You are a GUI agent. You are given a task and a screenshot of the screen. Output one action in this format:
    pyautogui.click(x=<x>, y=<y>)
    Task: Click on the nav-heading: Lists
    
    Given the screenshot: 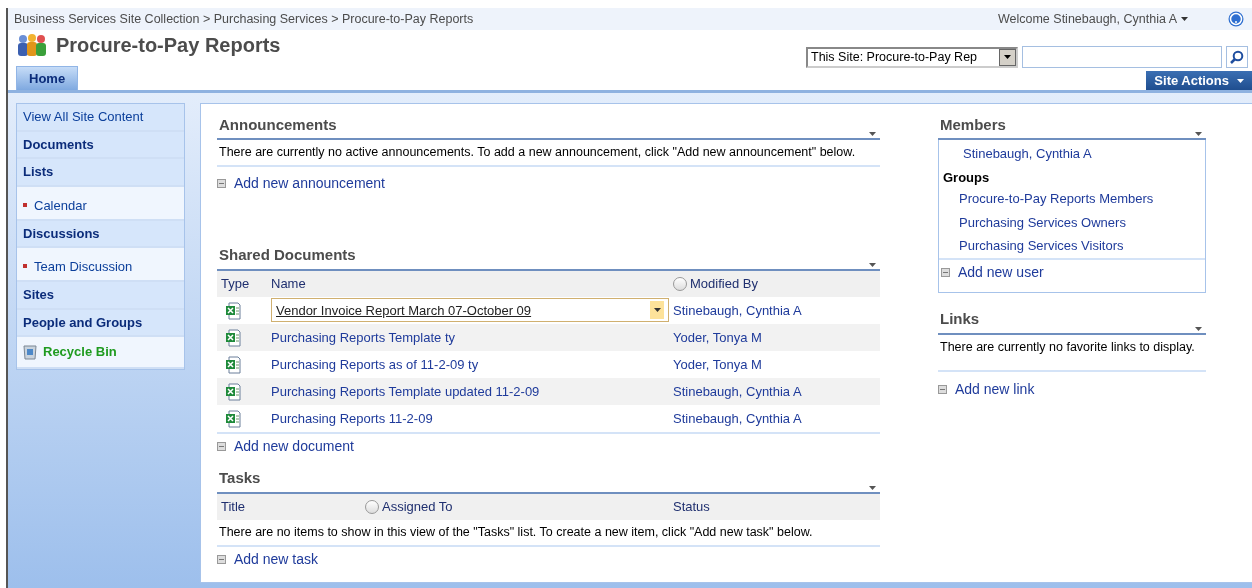 What is the action you would take?
    pyautogui.click(x=38, y=171)
    